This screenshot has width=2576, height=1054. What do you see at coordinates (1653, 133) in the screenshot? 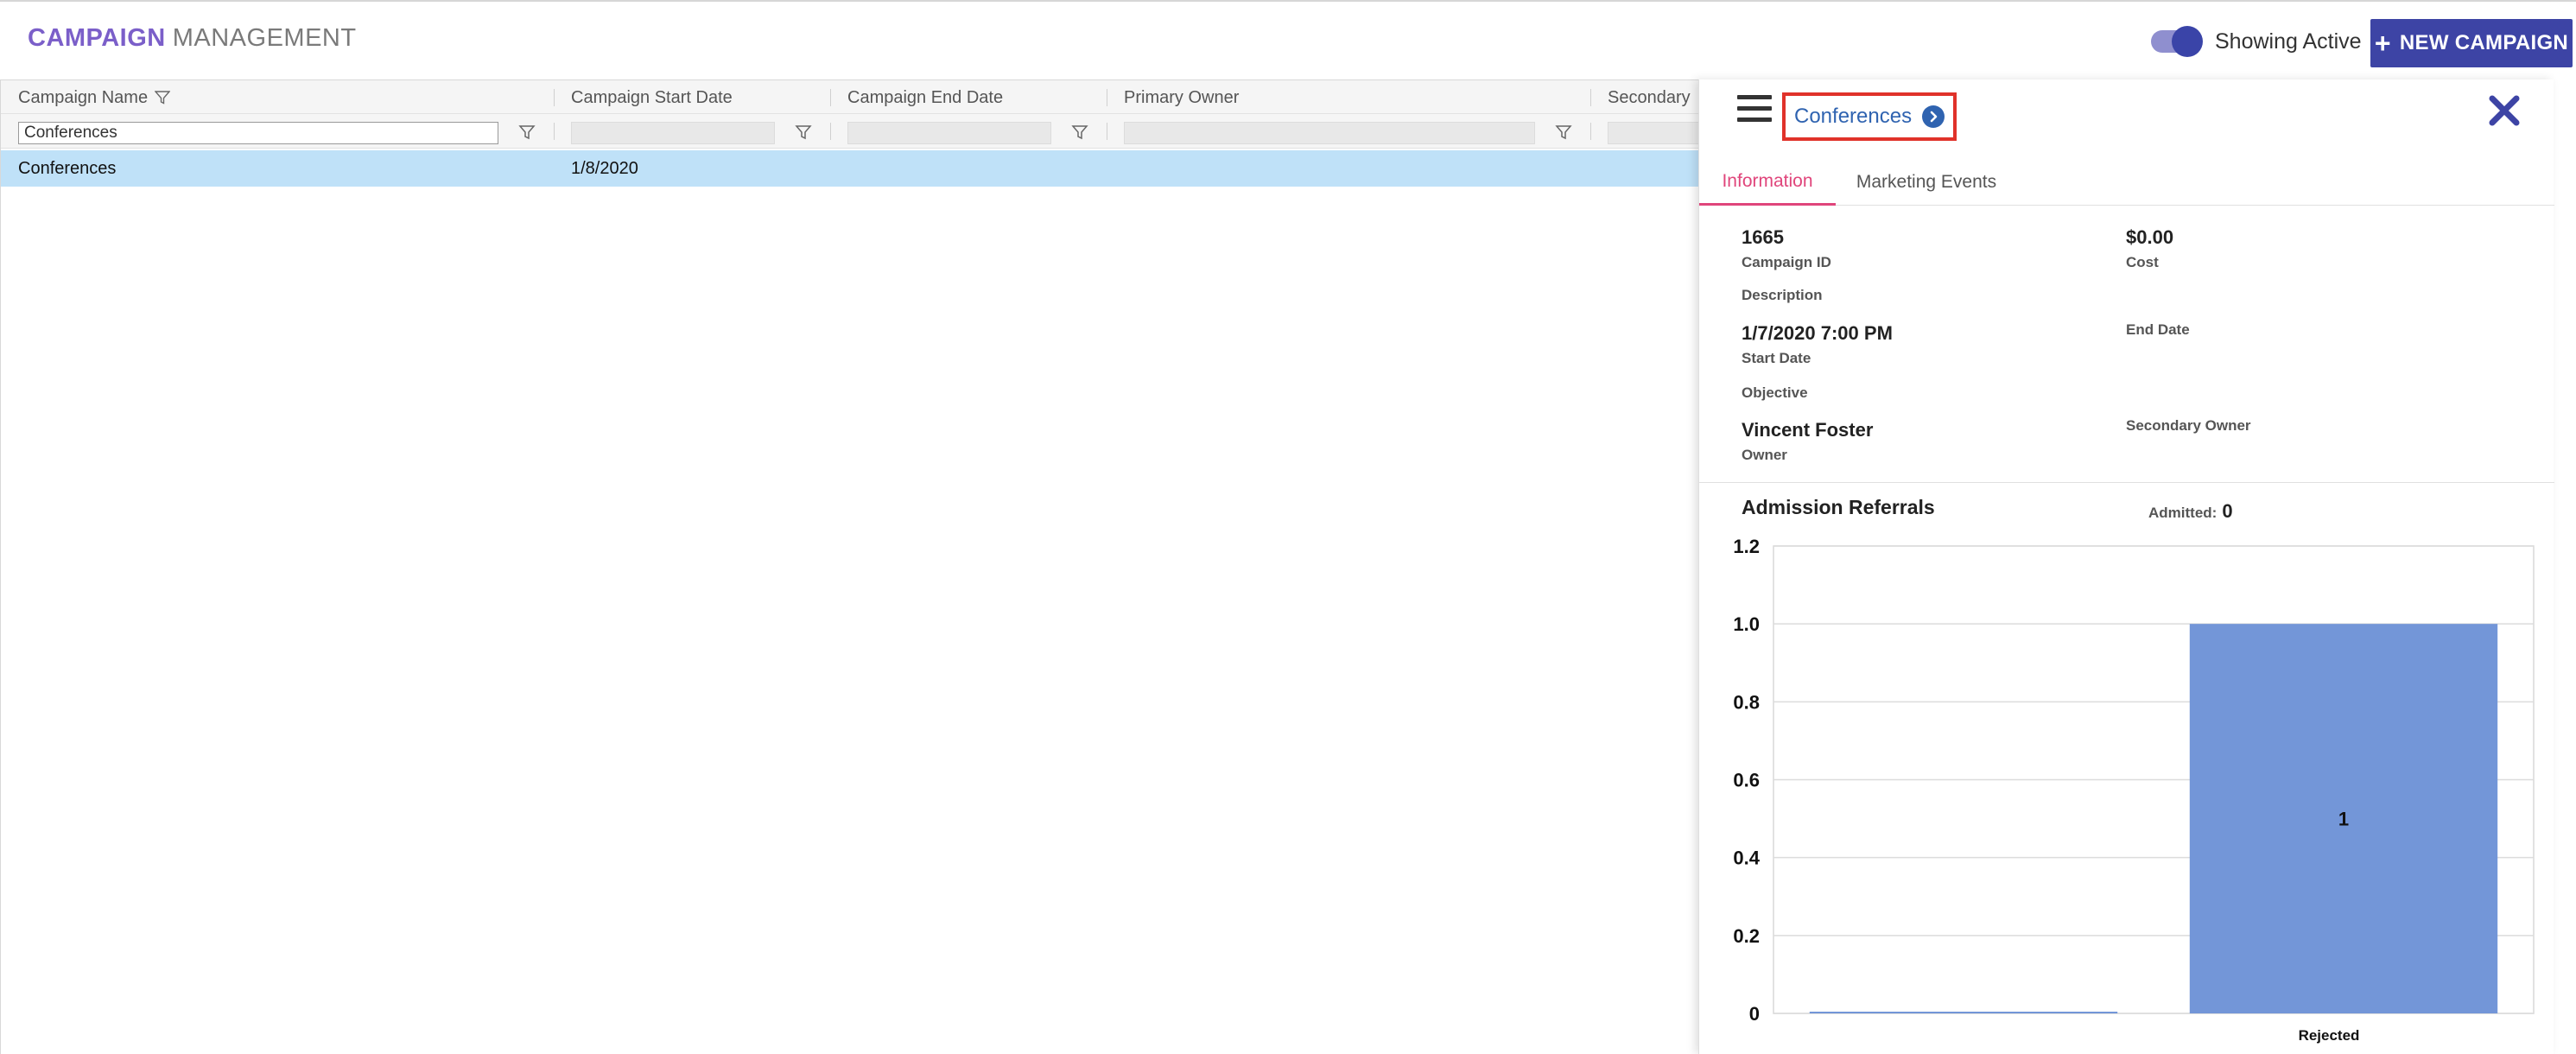
I see `secondary-owner-filter-input` at bounding box center [1653, 133].